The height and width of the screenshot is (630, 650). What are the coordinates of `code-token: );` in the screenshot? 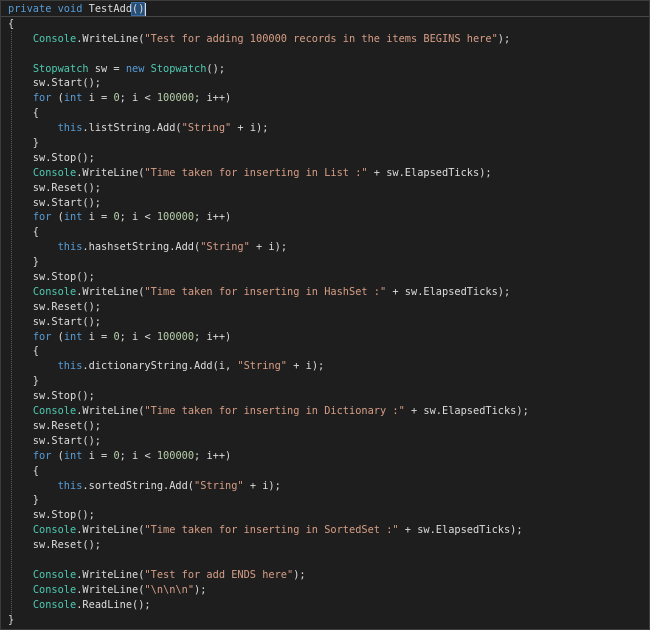 It's located at (200, 589).